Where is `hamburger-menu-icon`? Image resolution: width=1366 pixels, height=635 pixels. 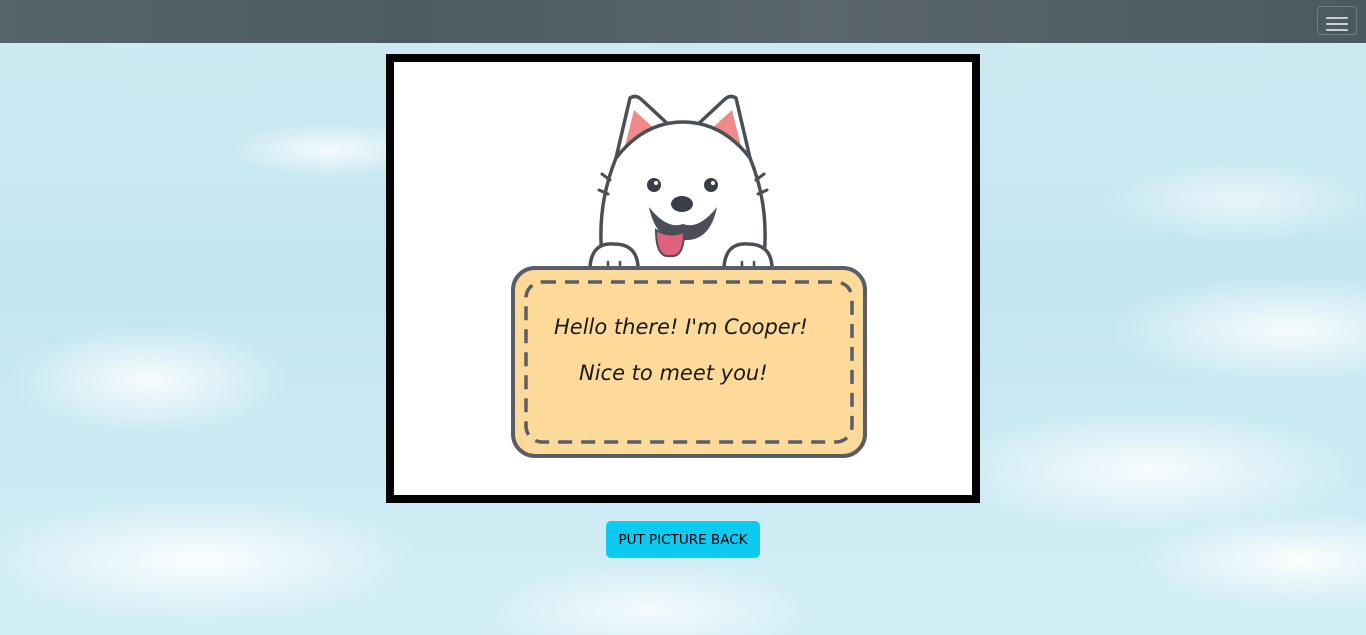
hamburger-menu-icon is located at coordinates (1337, 23).